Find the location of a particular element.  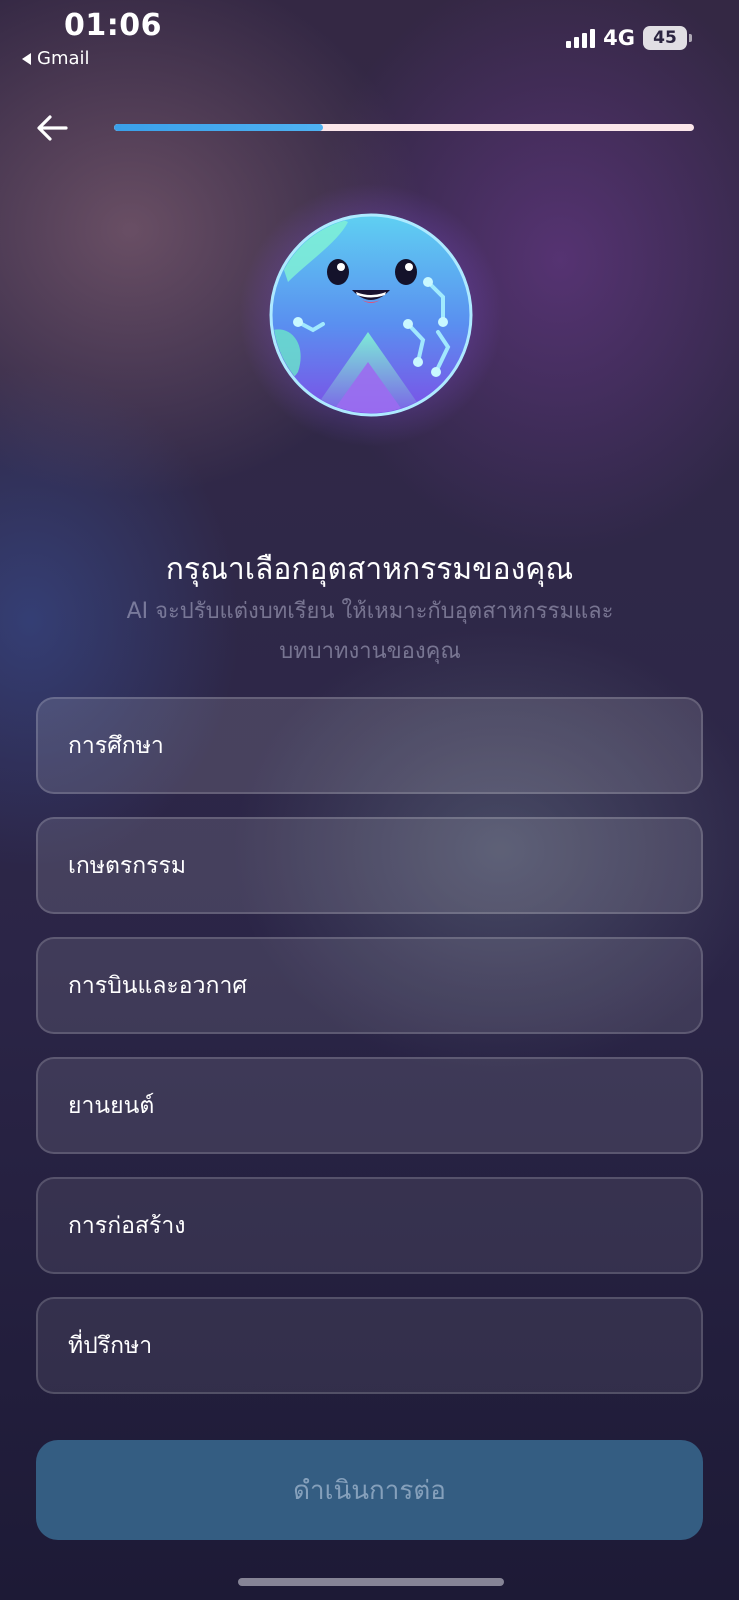

network-type: 4G is located at coordinates (619, 38).